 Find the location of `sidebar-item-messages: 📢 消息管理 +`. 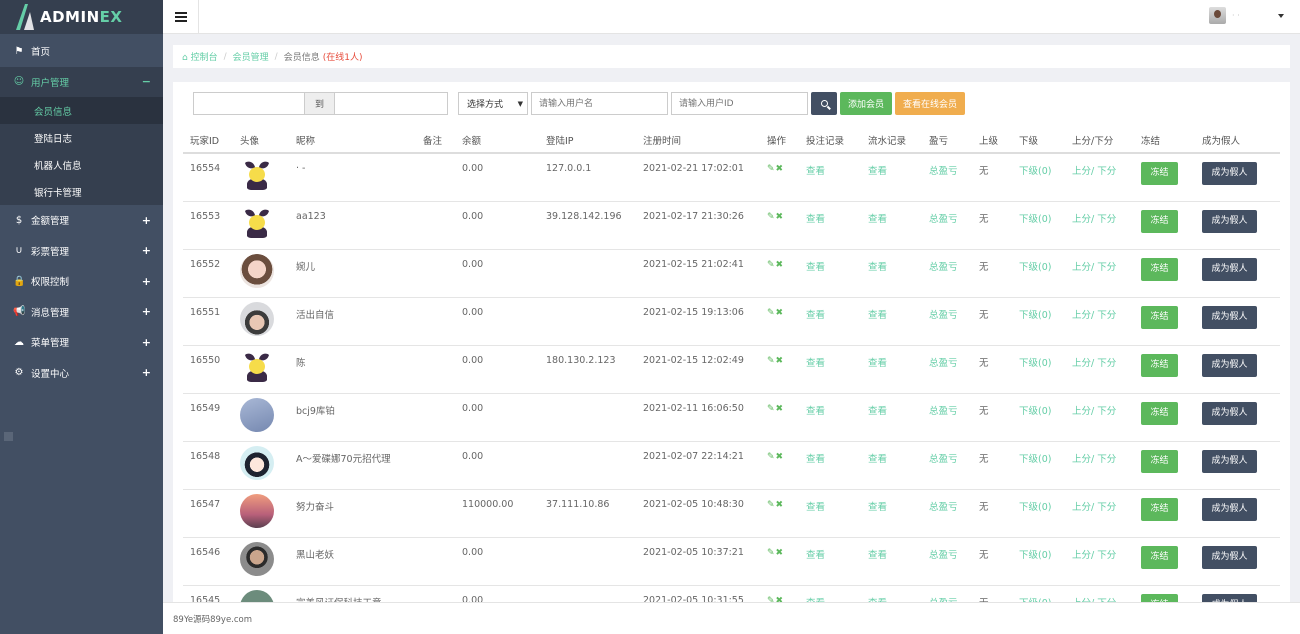

sidebar-item-messages: 📢 消息管理 + is located at coordinates (81, 312).